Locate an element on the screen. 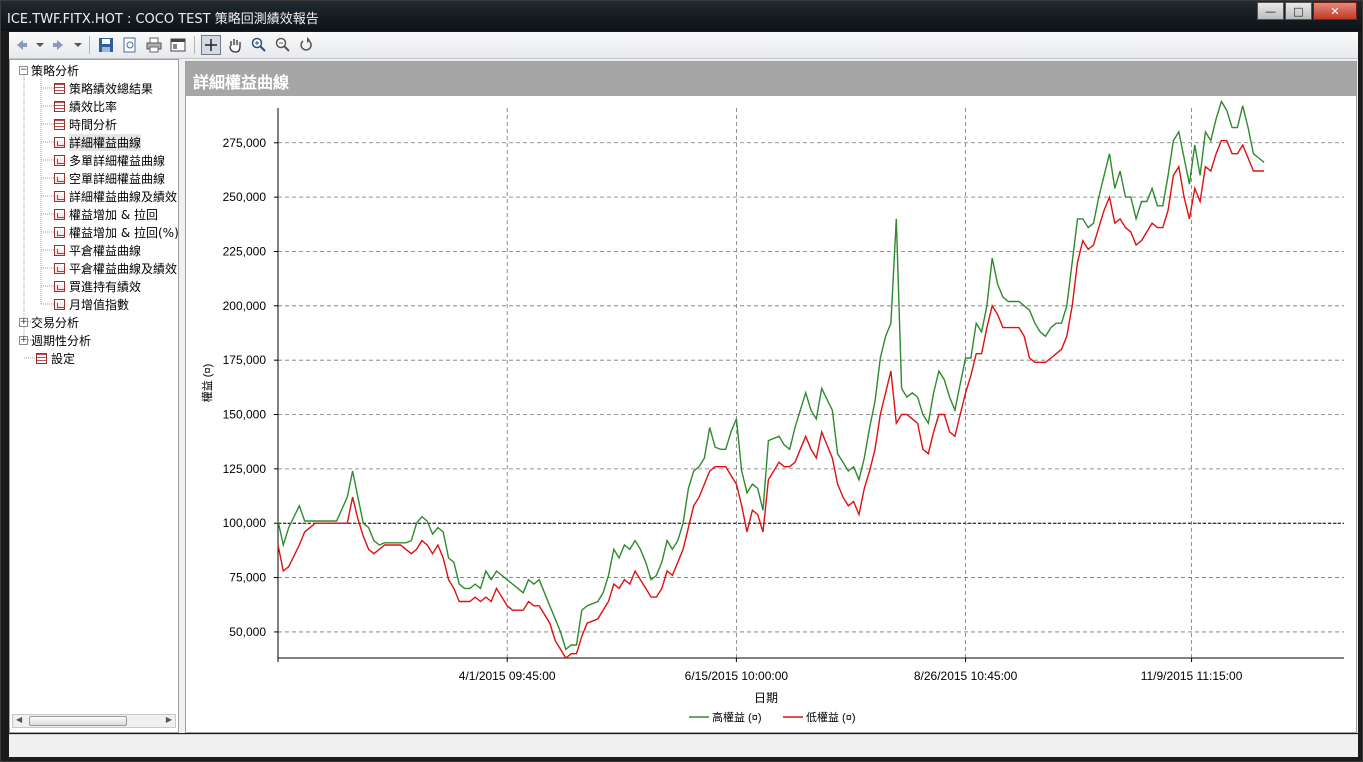 The image size is (1363, 762). tree-node-child: 買進持有績效 is located at coordinates (97, 286).